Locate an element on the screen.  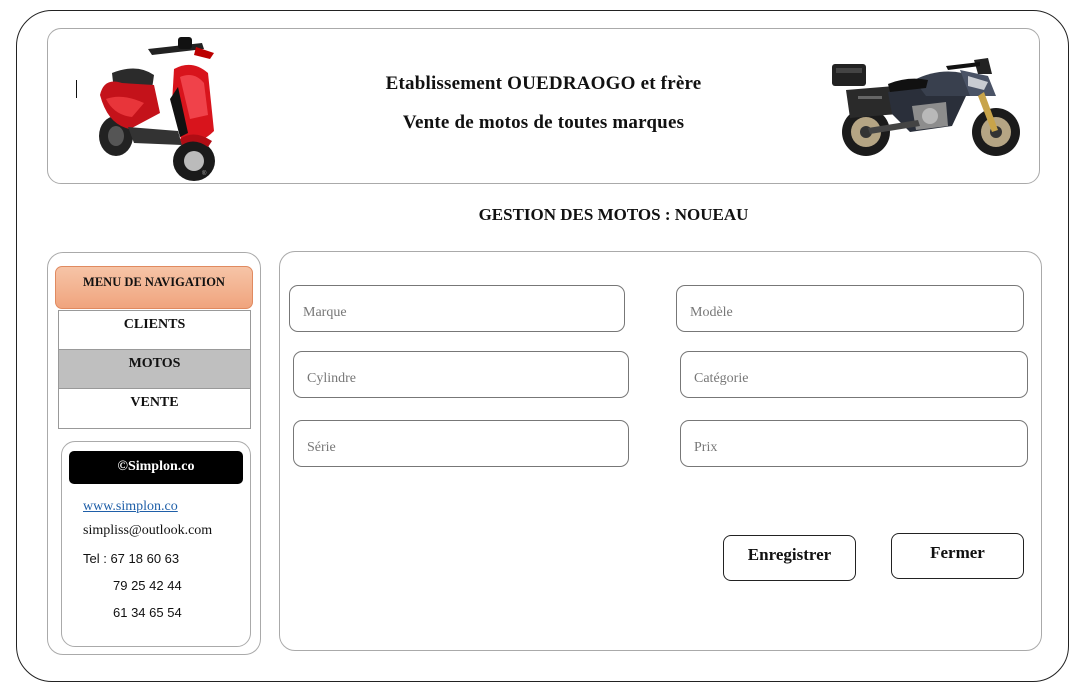
sidebar-item-motos: MOTOS is located at coordinates (154, 369).